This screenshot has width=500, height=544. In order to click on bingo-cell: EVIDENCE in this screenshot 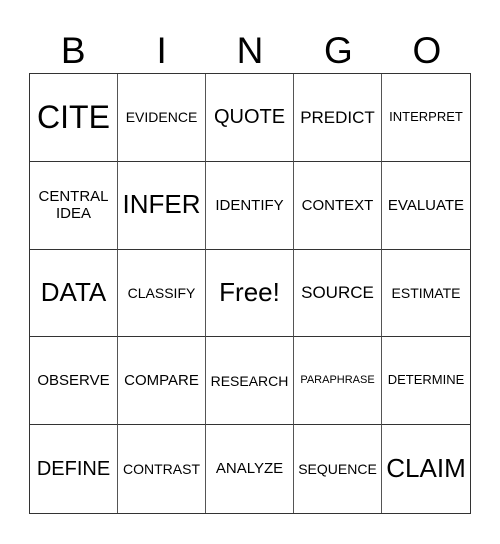, I will do `click(162, 118)`.